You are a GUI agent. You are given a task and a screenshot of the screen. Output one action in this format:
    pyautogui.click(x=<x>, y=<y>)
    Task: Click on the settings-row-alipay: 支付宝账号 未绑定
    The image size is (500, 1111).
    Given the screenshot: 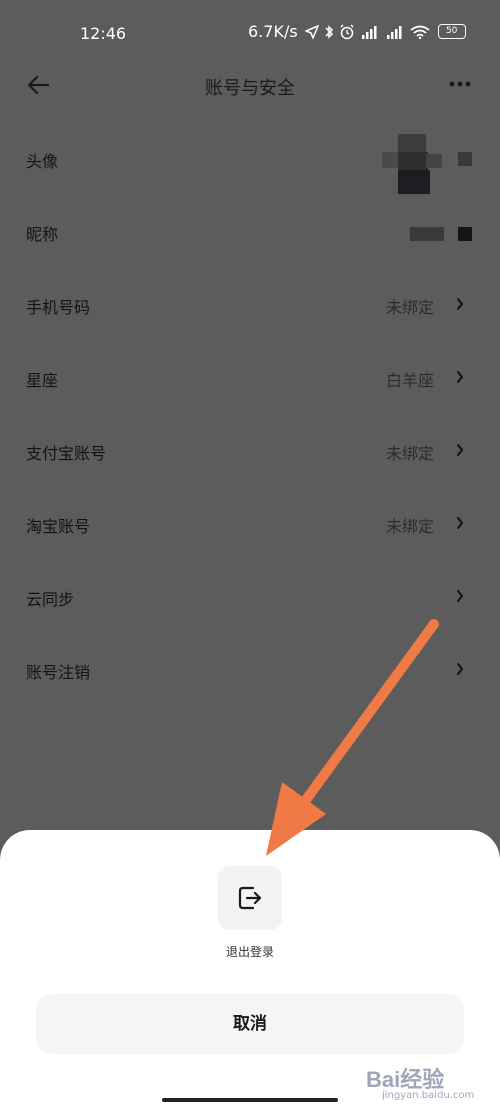 What is the action you would take?
    pyautogui.click(x=250, y=450)
    